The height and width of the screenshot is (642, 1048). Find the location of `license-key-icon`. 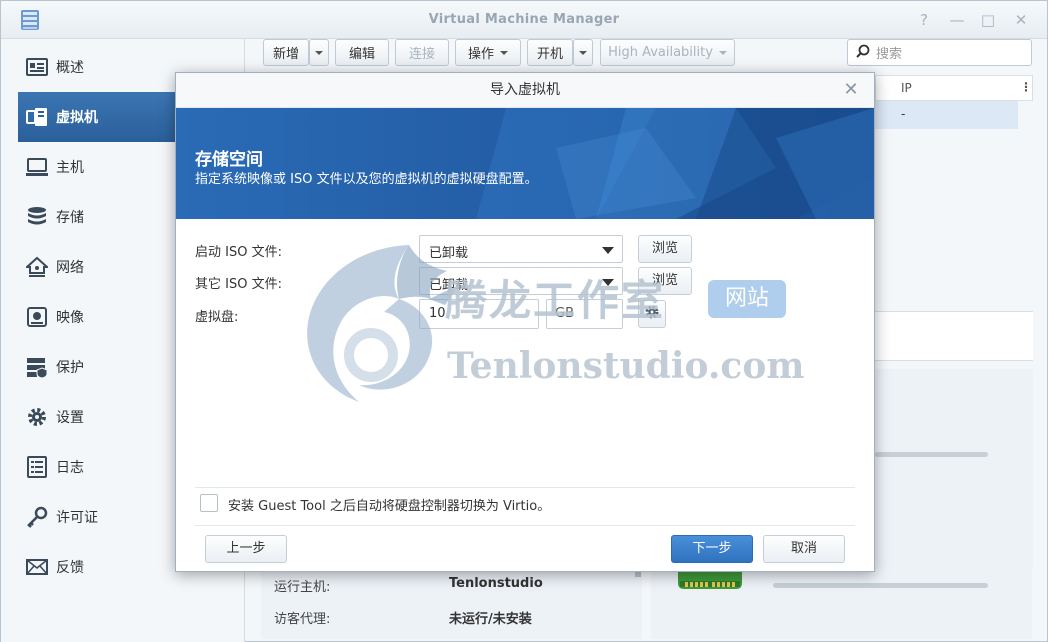

license-key-icon is located at coordinates (37, 517).